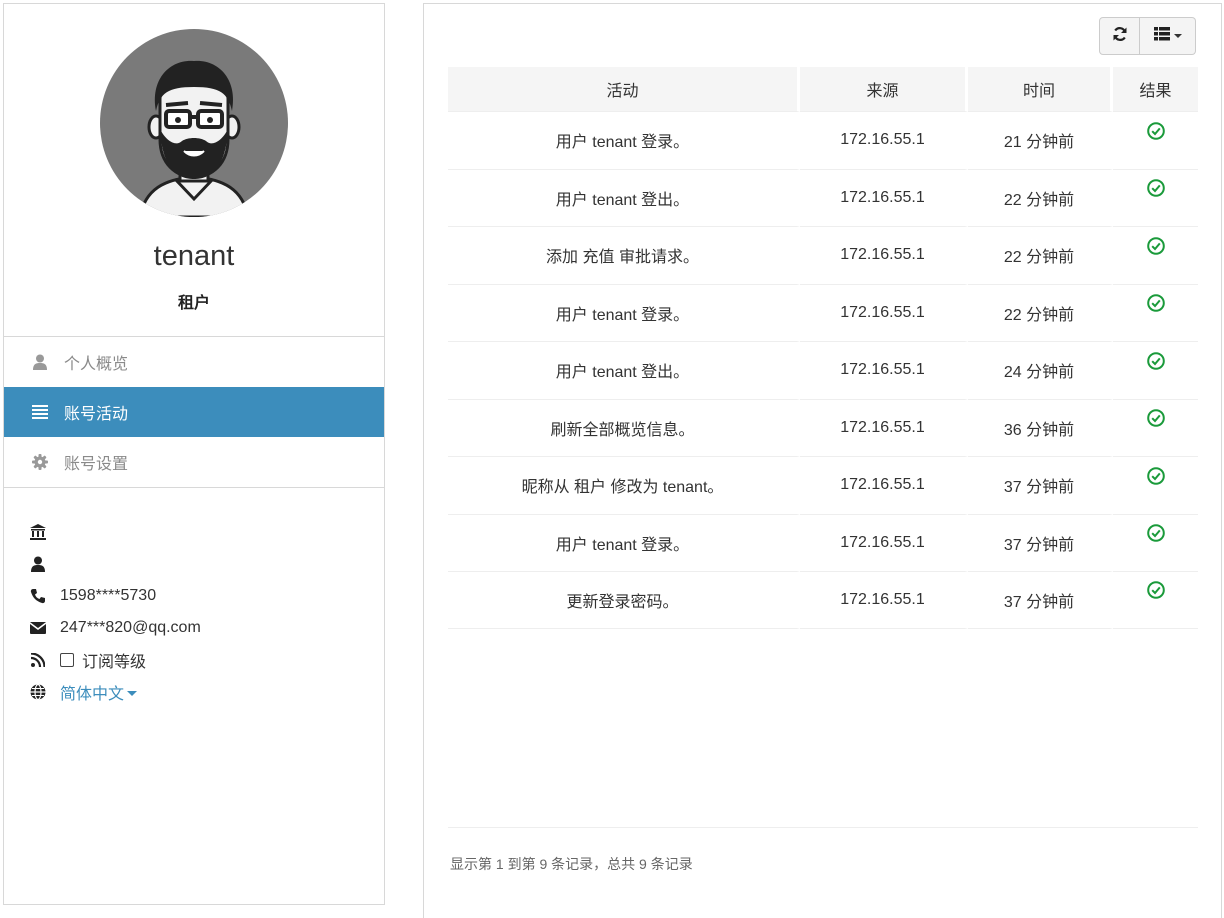 The width and height of the screenshot is (1224, 918). I want to click on table-row: 更新登录密码。 172.16.55.1 37 分钟前, so click(823, 600).